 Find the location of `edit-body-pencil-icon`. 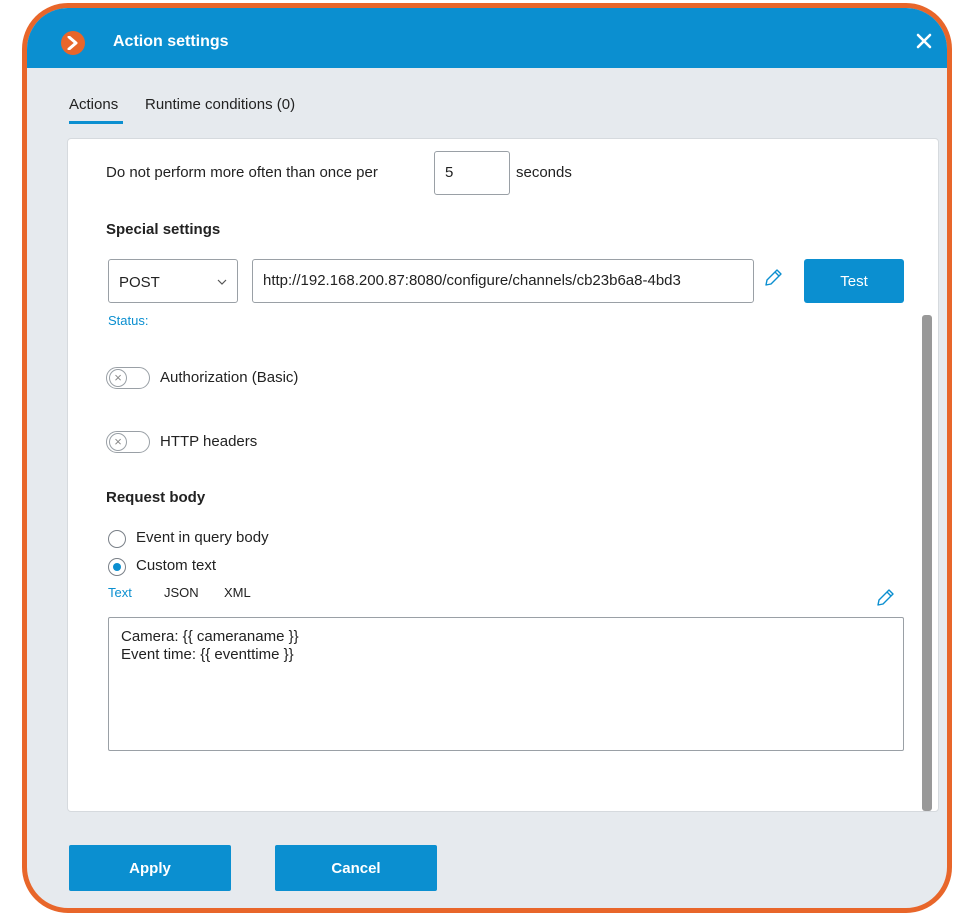

edit-body-pencil-icon is located at coordinates (885, 598).